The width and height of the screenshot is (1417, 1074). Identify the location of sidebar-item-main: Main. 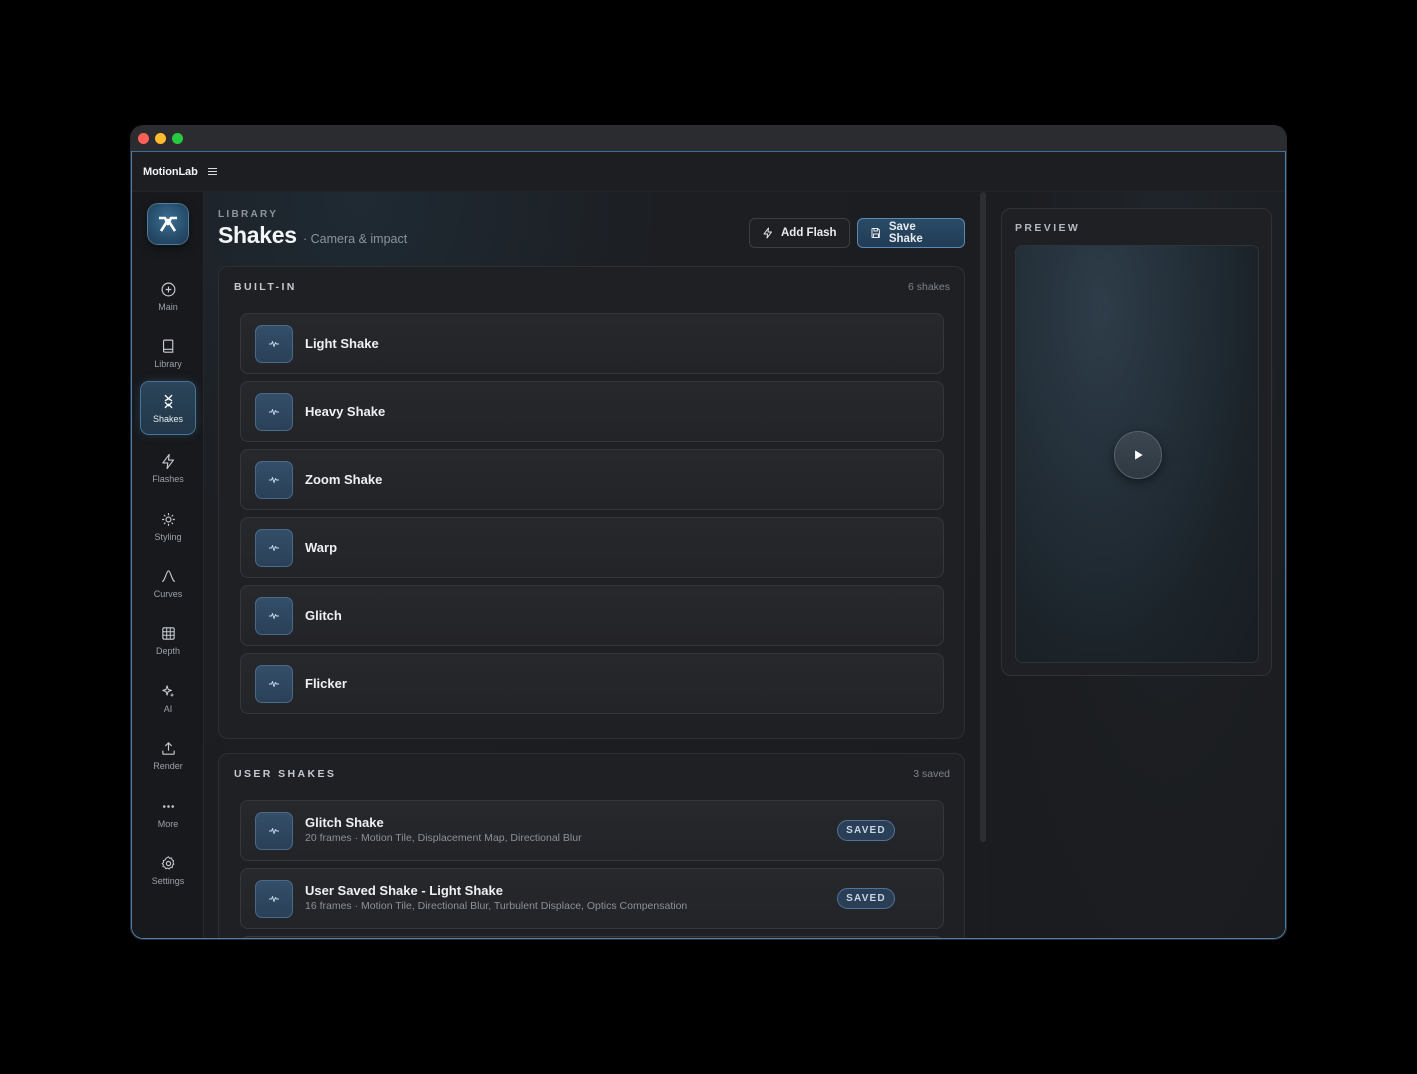
(168, 296).